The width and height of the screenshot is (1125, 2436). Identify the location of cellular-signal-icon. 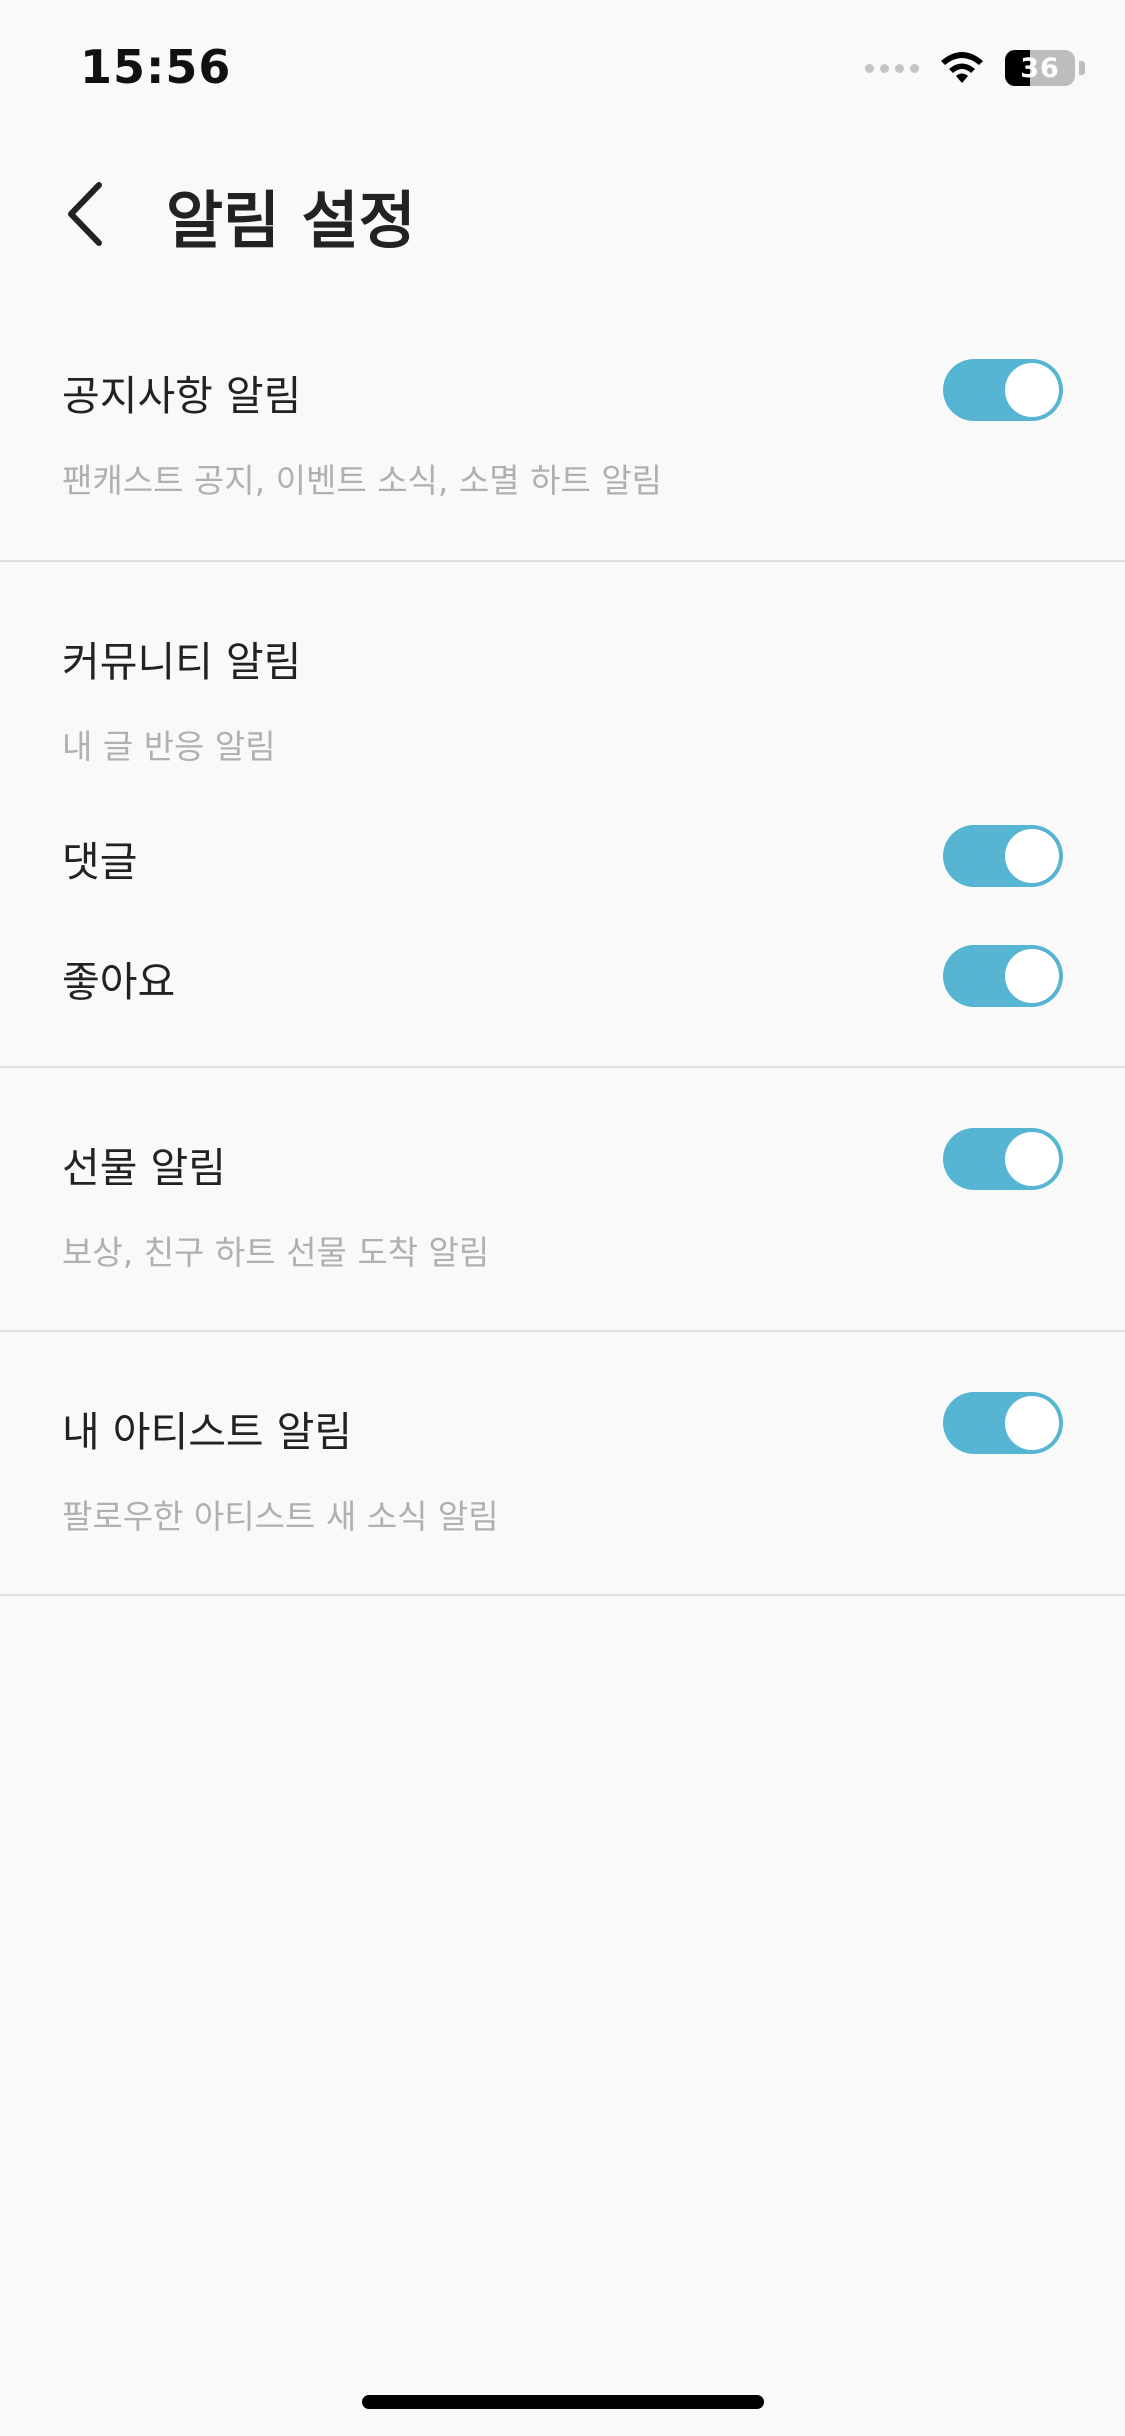
(892, 68).